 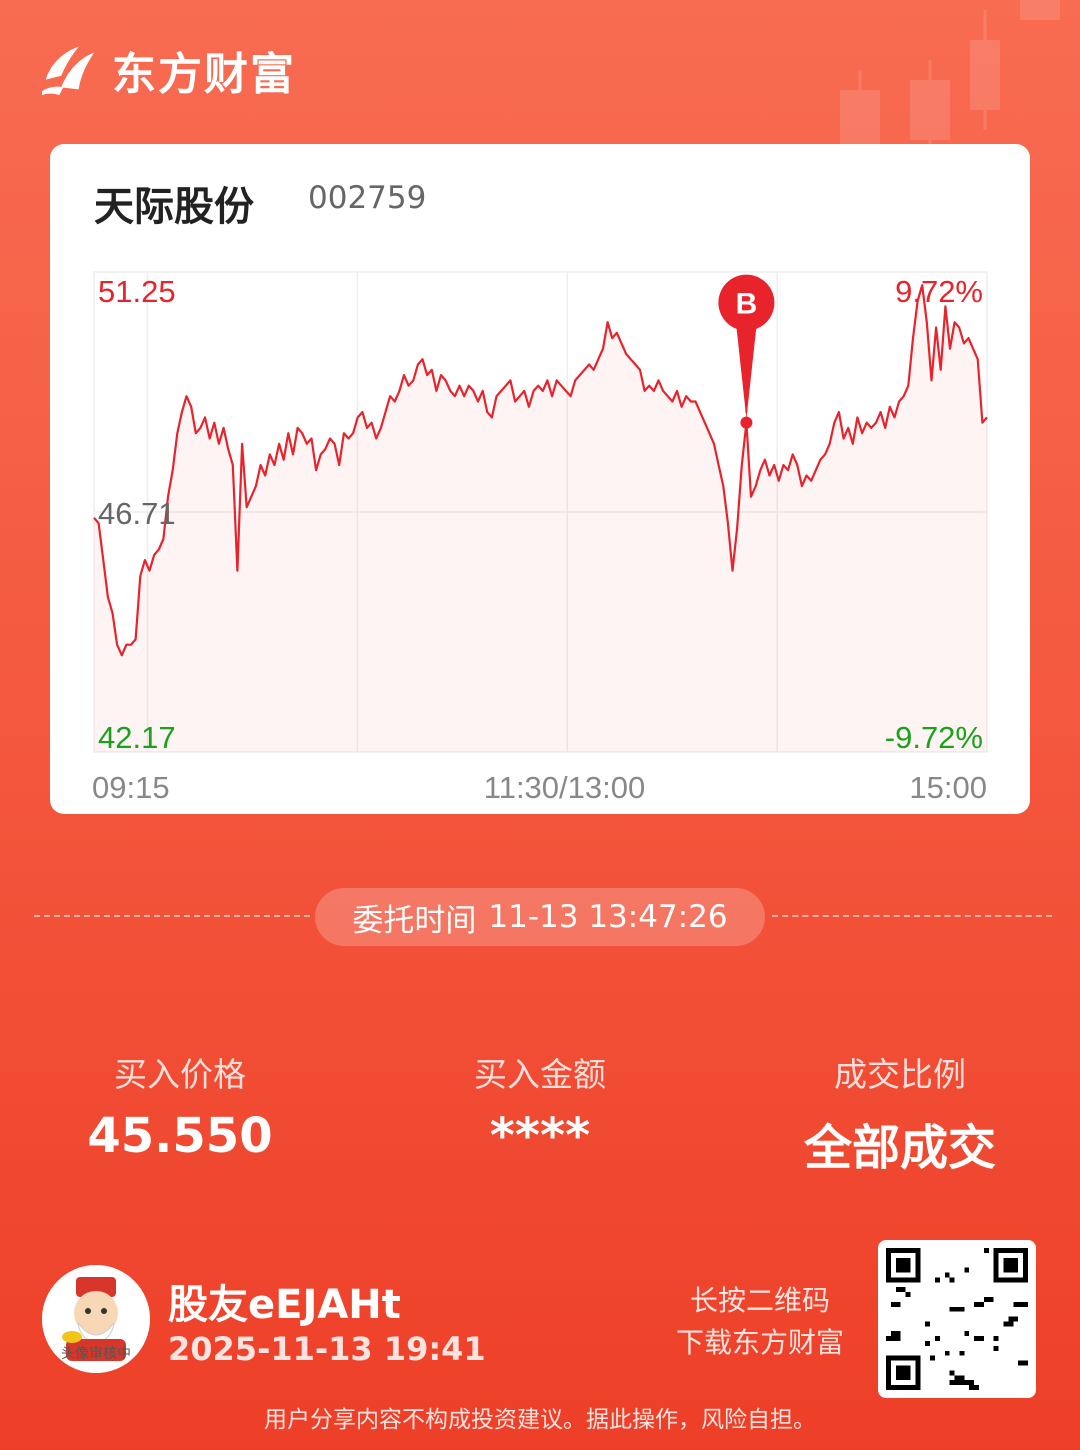 What do you see at coordinates (564, 787) in the screenshot?
I see `x-label-midday: 11:30/13:00` at bounding box center [564, 787].